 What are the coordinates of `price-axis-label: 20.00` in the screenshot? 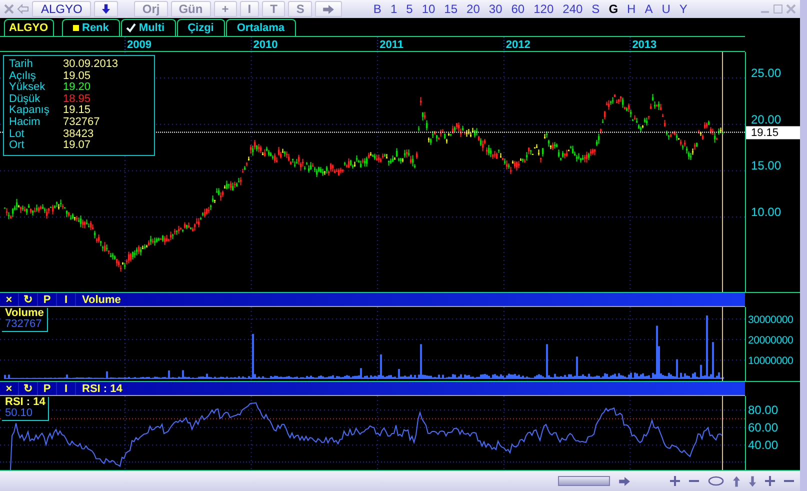 It's located at (766, 119).